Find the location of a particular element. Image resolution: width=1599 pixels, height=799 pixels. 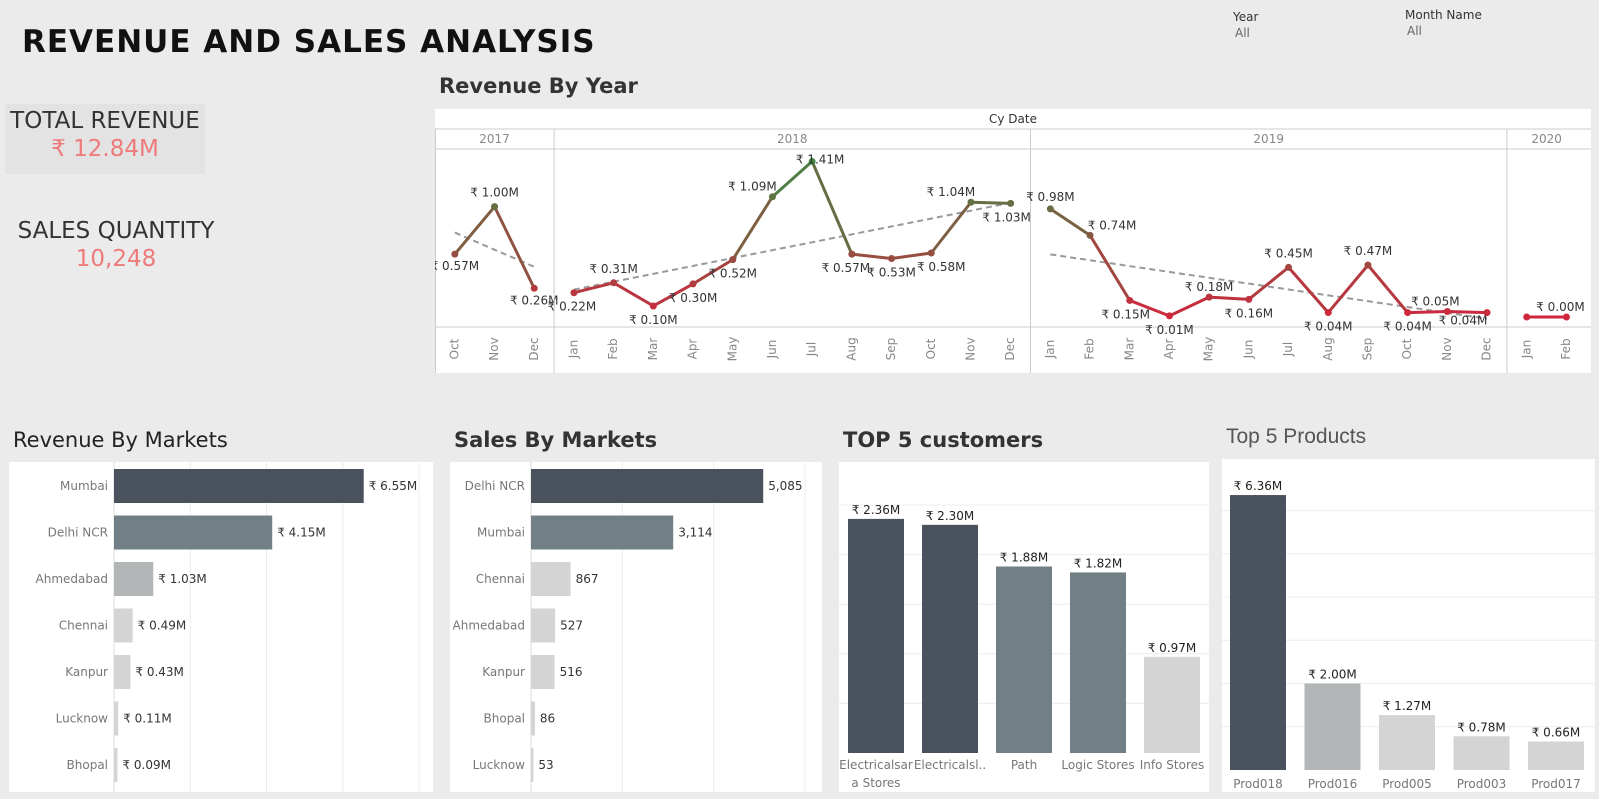

filter-month-name: Month Name All is located at coordinates (1480, 23).